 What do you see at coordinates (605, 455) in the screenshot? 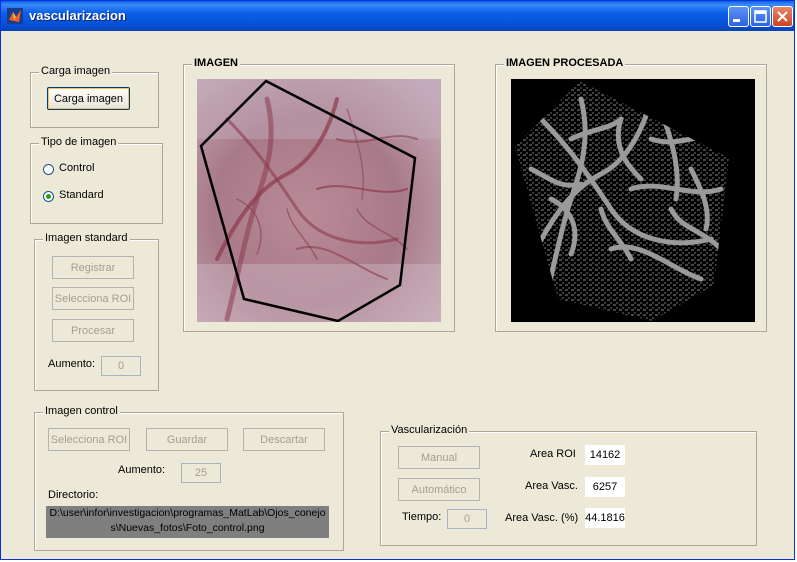
I see `area-roi-value: 14162` at bounding box center [605, 455].